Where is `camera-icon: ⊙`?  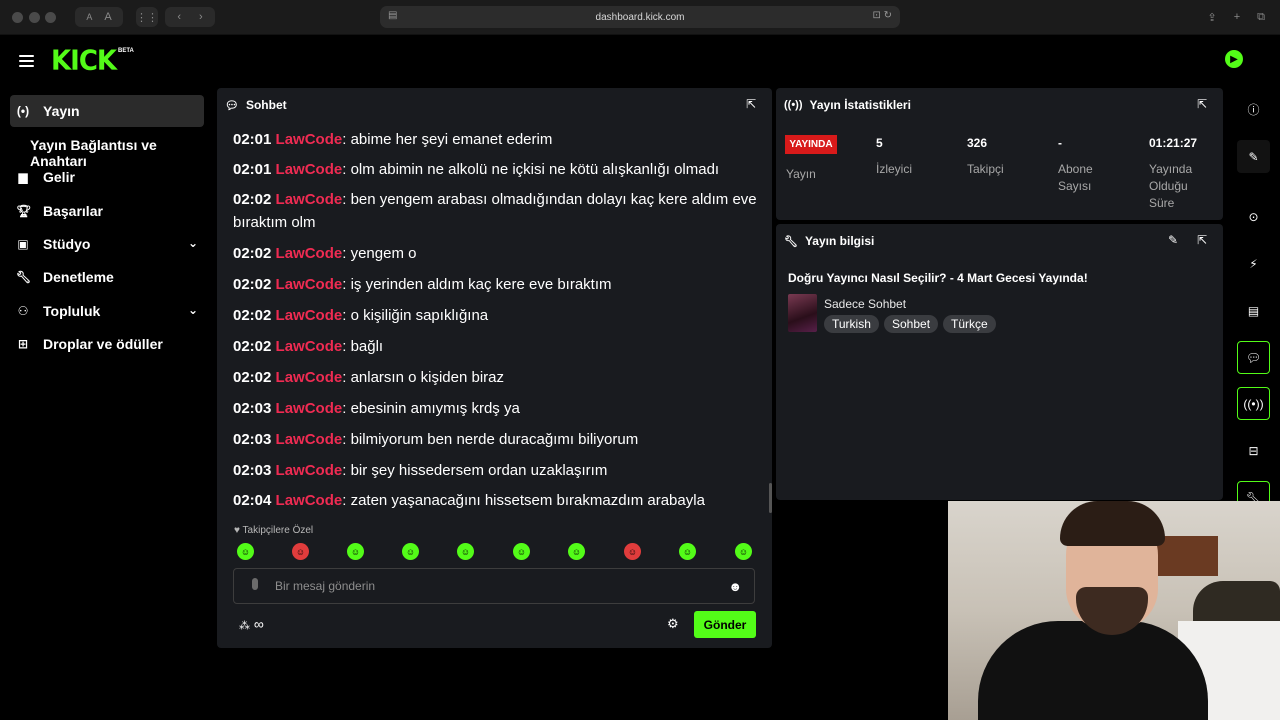
camera-icon: ⊙ is located at coordinates (1253, 216).